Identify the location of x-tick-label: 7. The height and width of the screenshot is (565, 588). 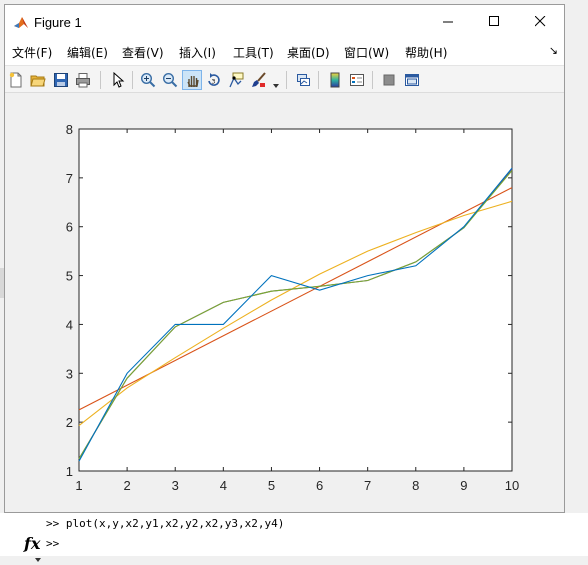
(367, 485).